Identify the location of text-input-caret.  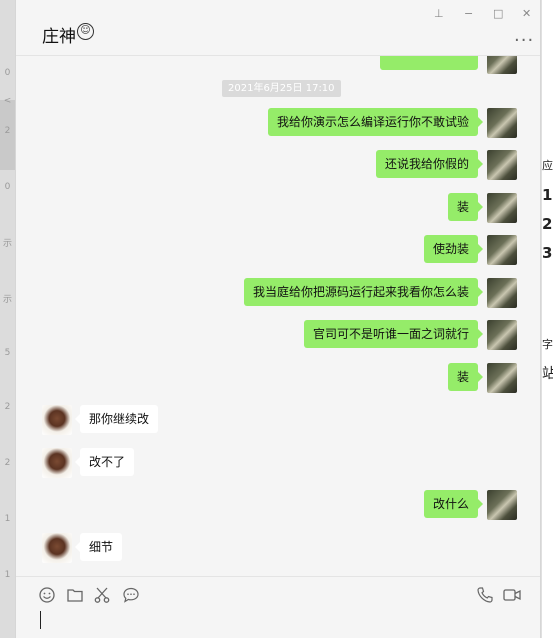
(40, 620).